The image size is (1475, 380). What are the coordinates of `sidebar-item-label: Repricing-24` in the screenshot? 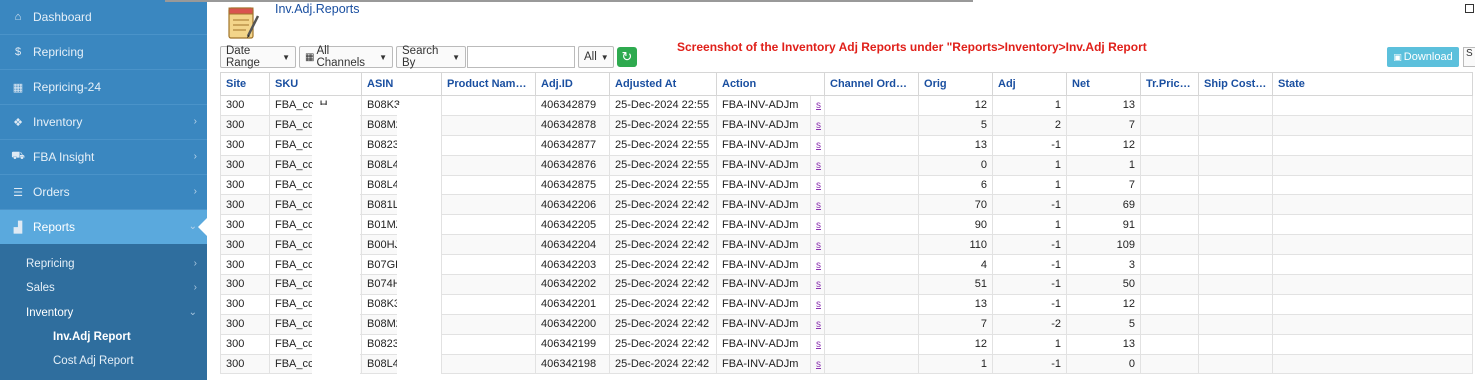 It's located at (67, 87).